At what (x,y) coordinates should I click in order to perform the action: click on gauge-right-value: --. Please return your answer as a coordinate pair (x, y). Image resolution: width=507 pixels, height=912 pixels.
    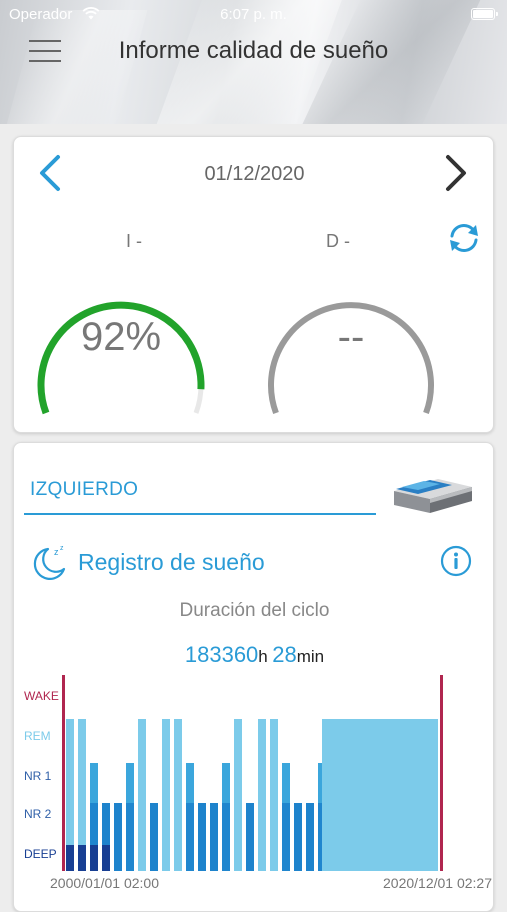
    Looking at the image, I should click on (351, 337).